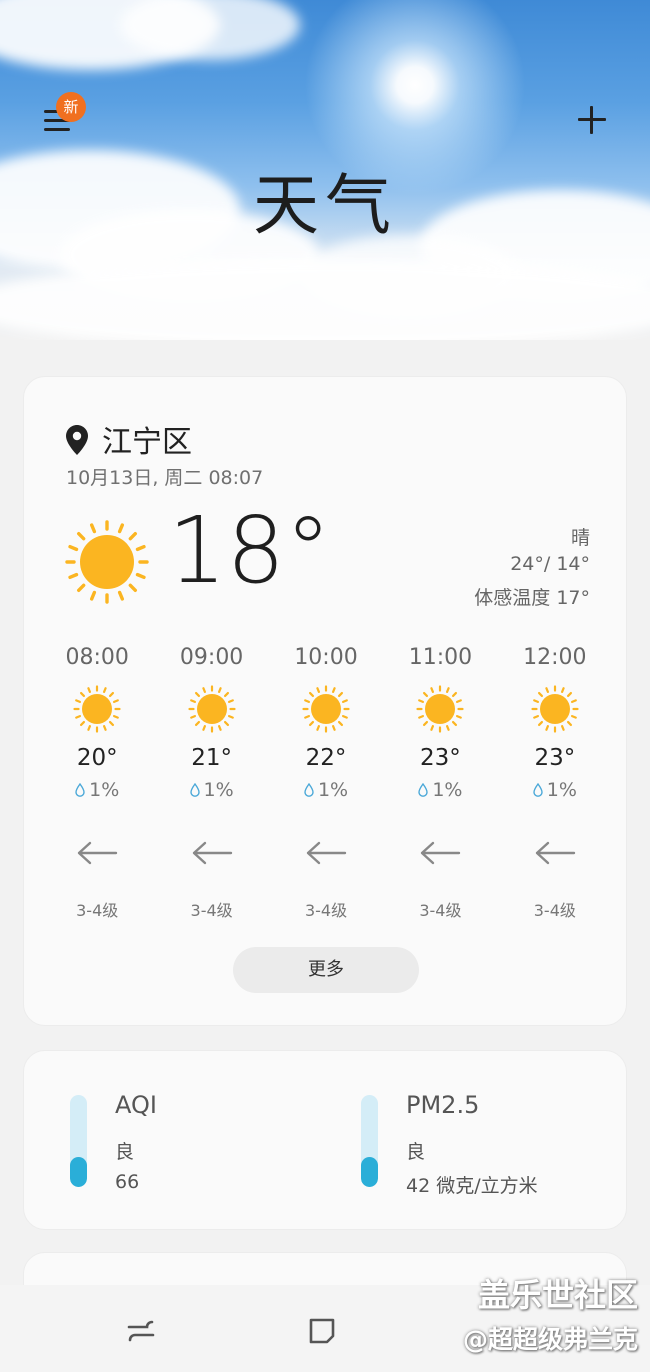 Image resolution: width=650 pixels, height=1372 pixels. I want to click on add-city-button, so click(592, 120).